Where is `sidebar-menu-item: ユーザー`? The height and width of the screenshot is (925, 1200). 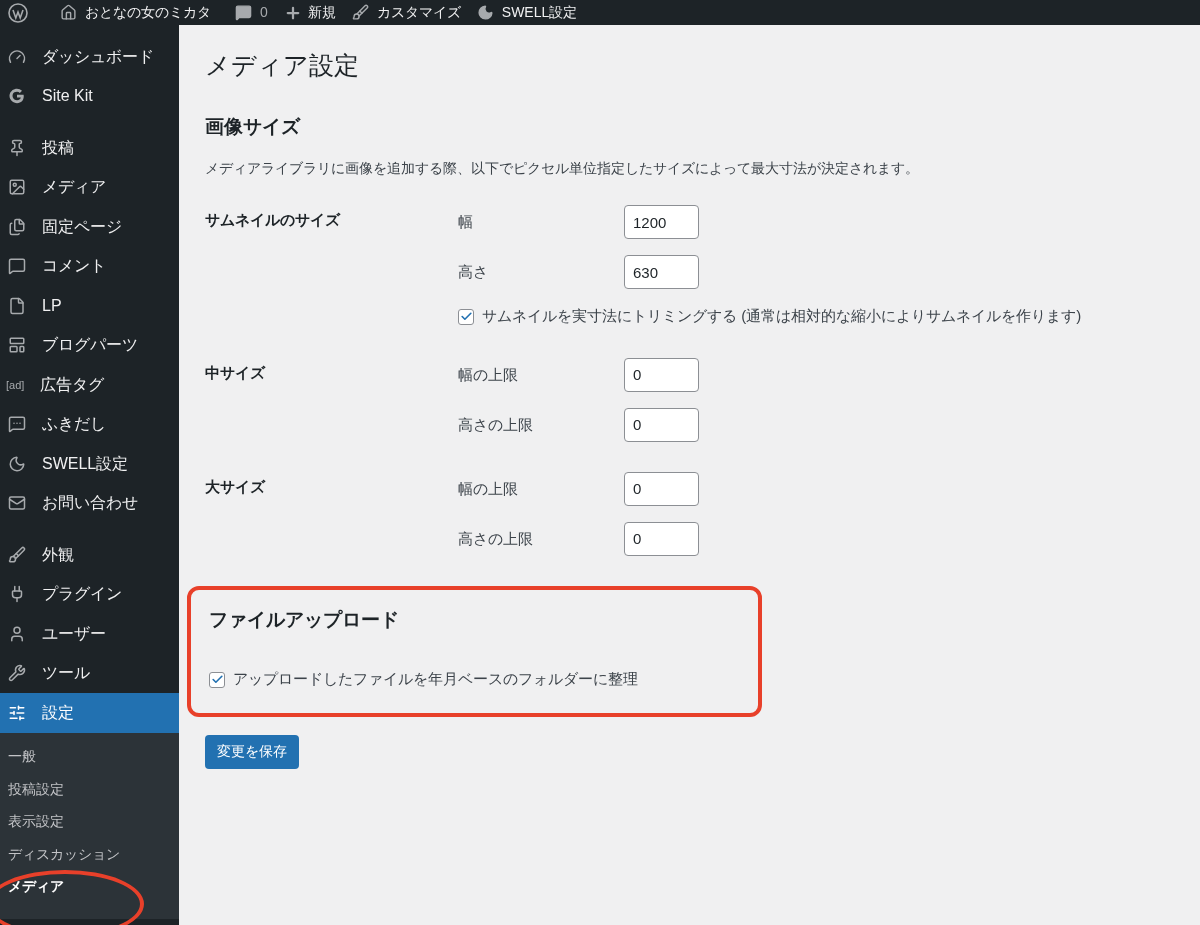
sidebar-menu-item: ユーザー is located at coordinates (89, 634).